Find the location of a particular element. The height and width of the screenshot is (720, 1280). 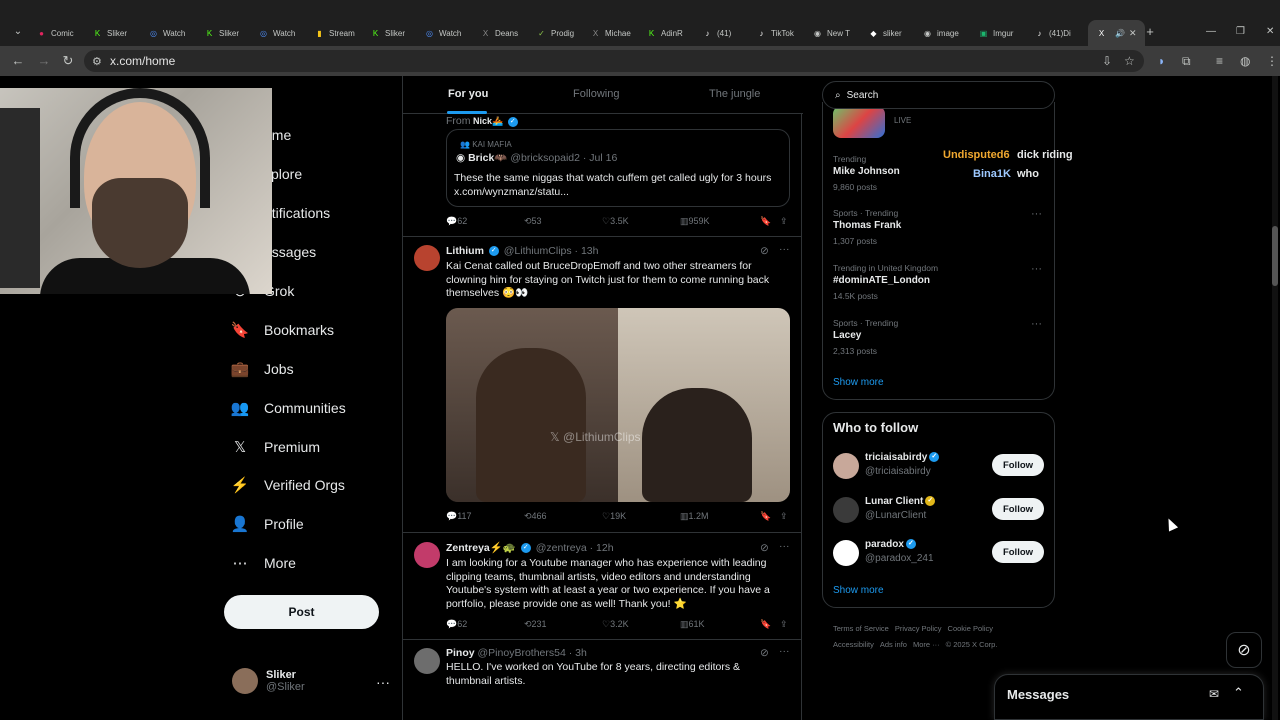

nav-item-x-logo: 𝕏 Premium is located at coordinates (275, 447).